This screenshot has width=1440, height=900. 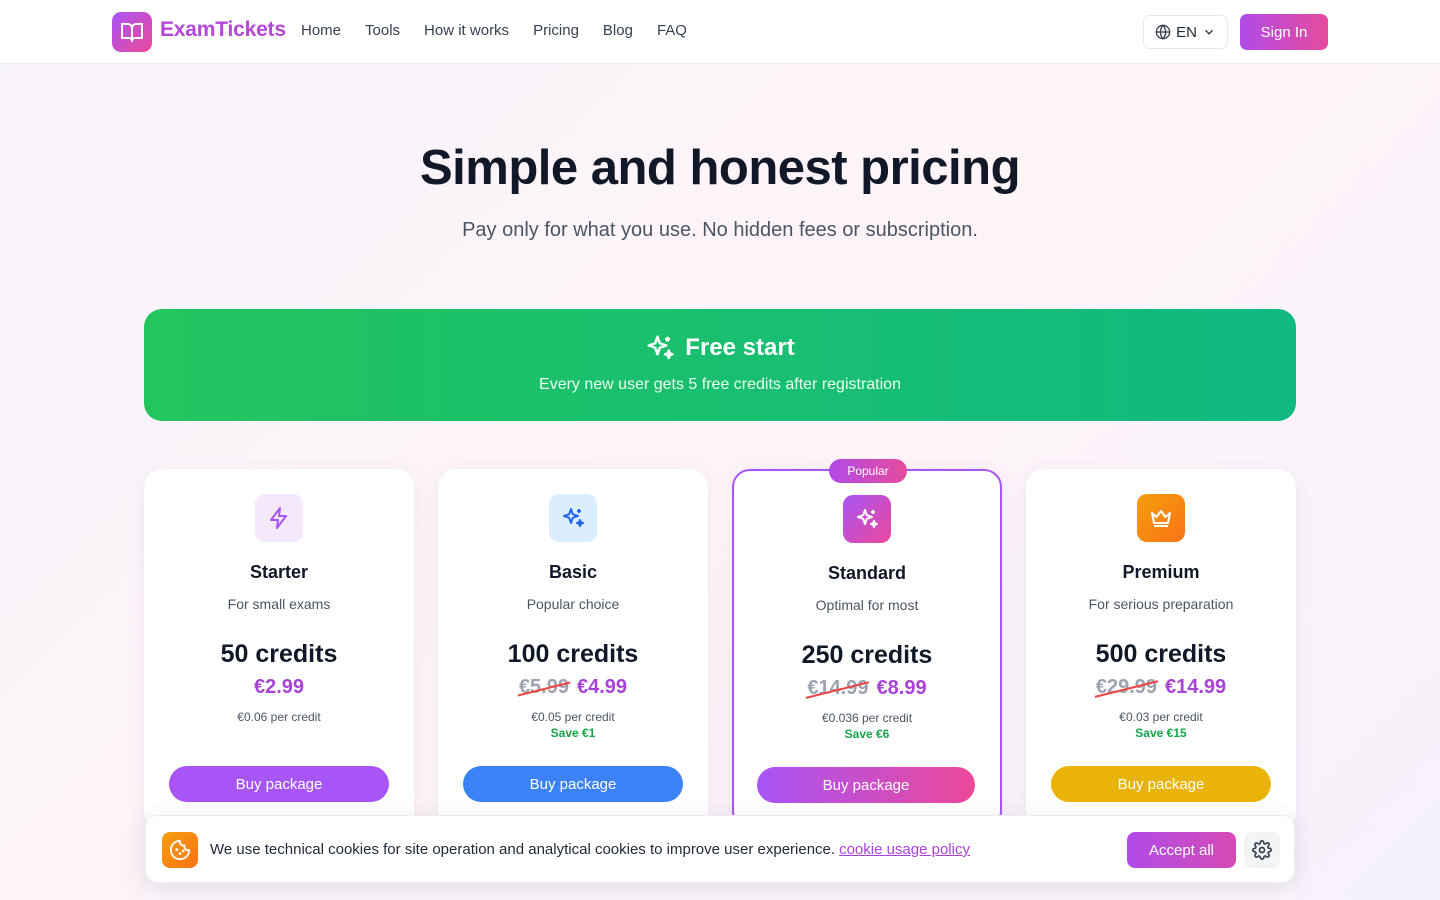 I want to click on main-nav: Home Tools How it works Pricing Blog FAQ, so click(x=494, y=30).